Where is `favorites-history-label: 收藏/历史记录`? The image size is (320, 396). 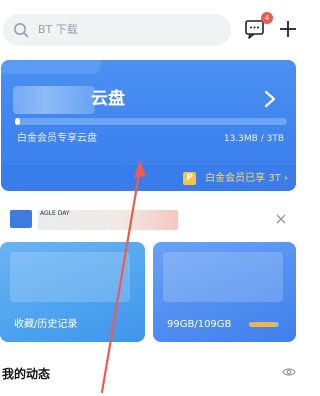 favorites-history-label: 收藏/历史记录 is located at coordinates (46, 324).